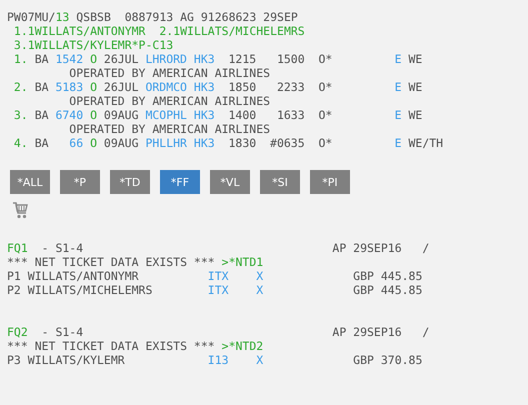 This screenshot has width=528, height=405. What do you see at coordinates (69, 115) in the screenshot?
I see `flight-number: 6740` at bounding box center [69, 115].